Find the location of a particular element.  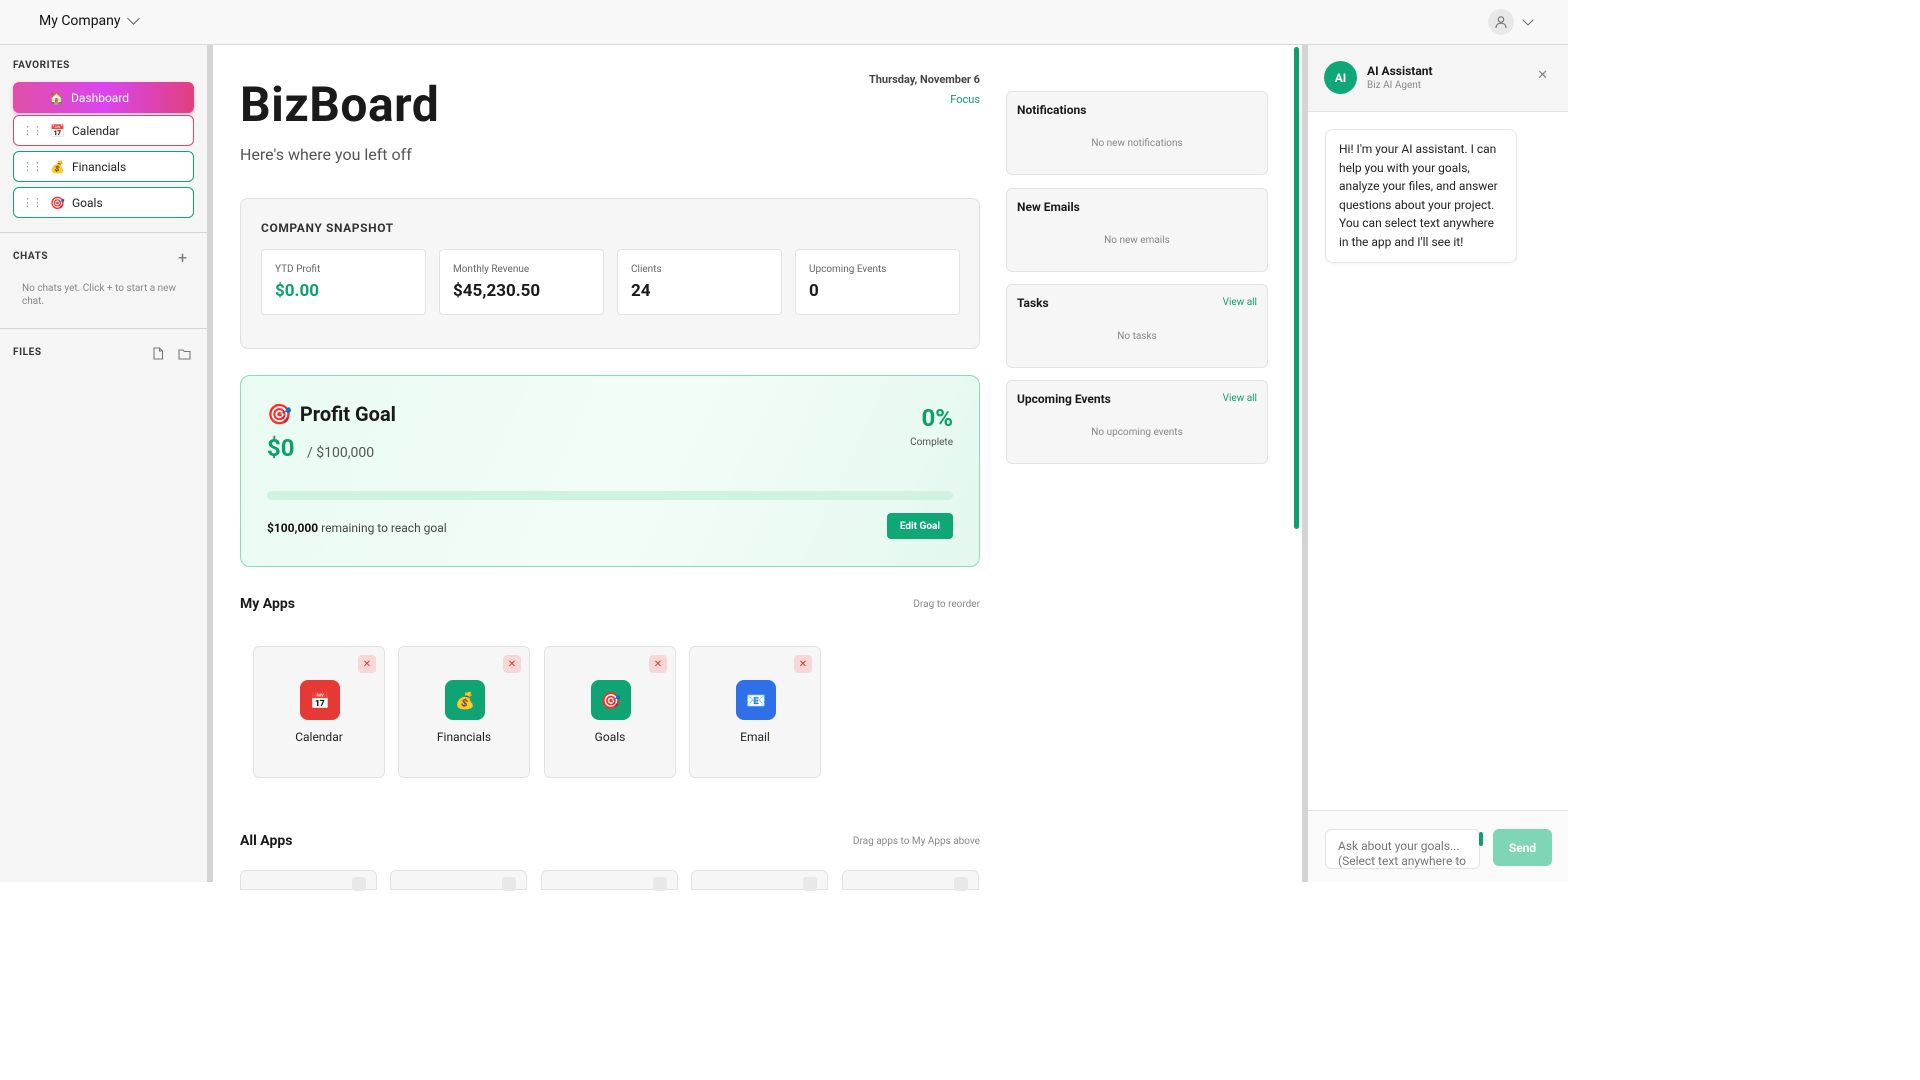

sidebar-item-calendar: ⋮⋮ 📅 Calendar is located at coordinates (103, 130).